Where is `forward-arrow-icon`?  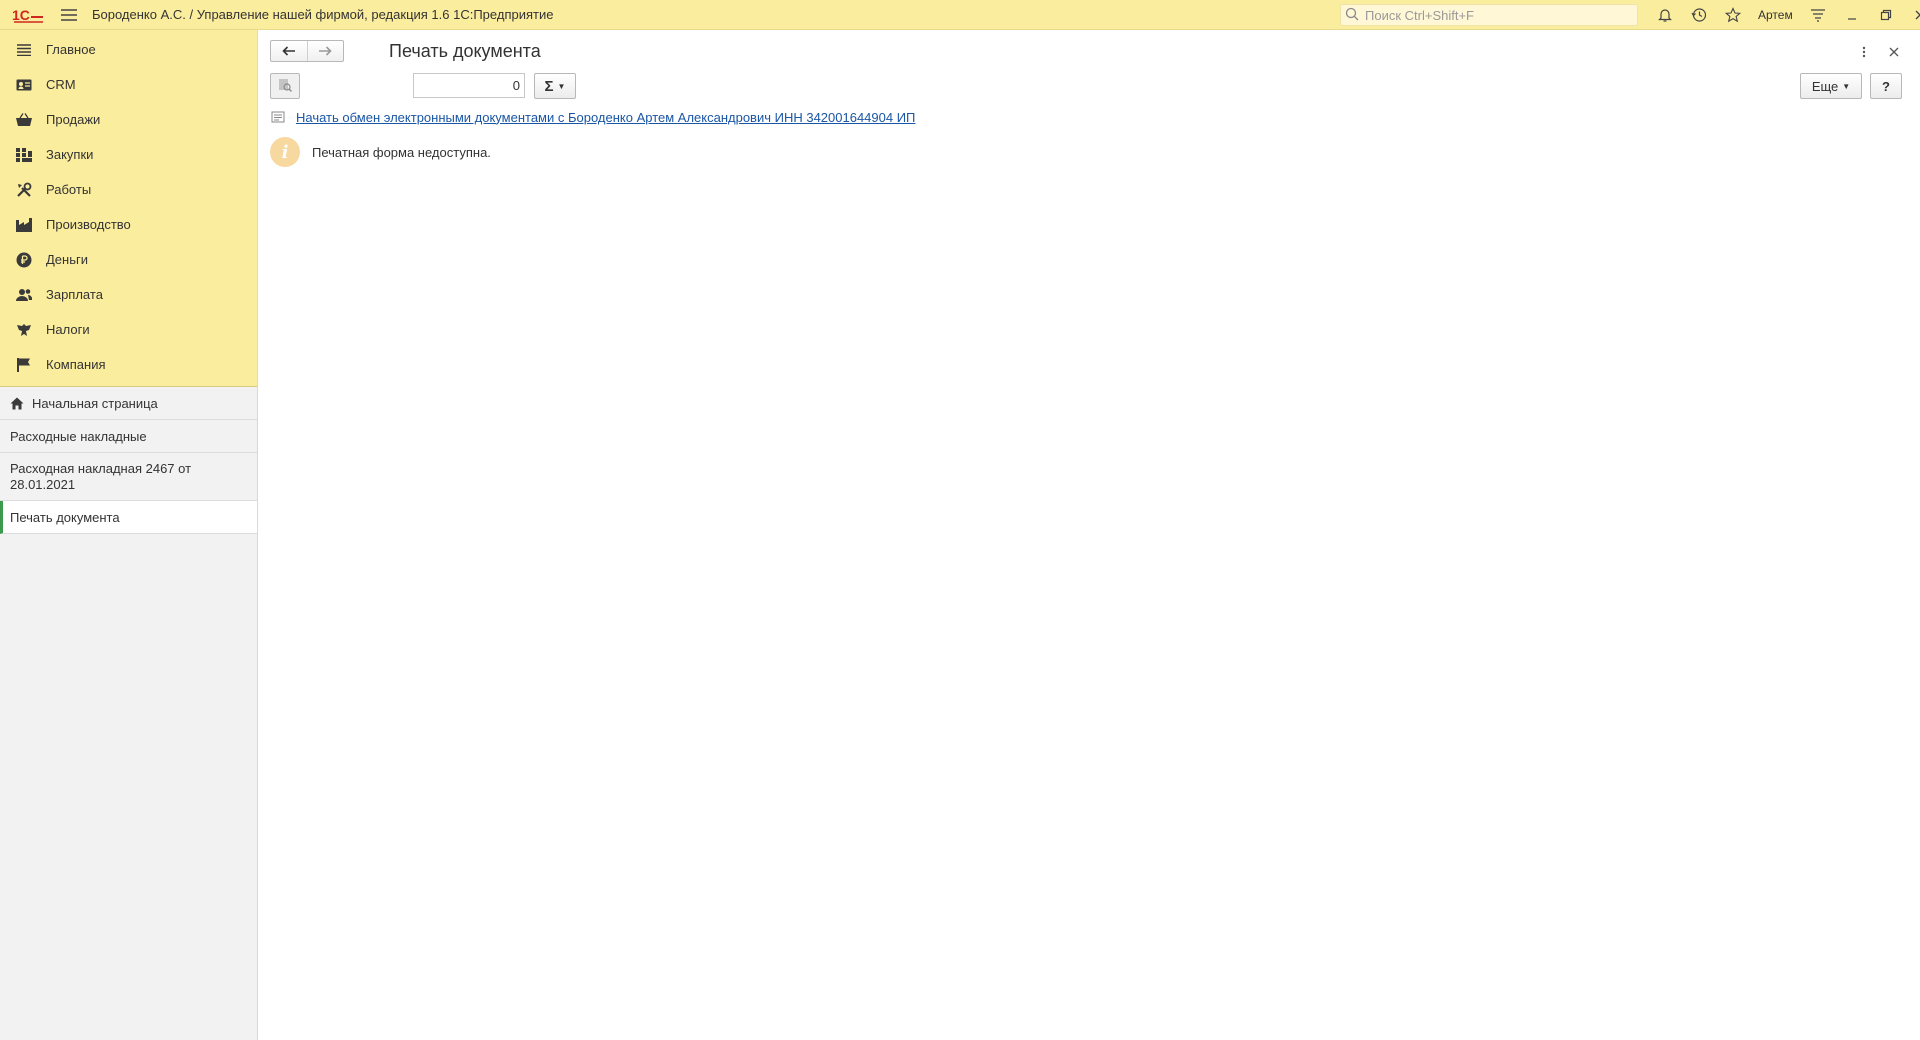
forward-arrow-icon is located at coordinates (325, 51).